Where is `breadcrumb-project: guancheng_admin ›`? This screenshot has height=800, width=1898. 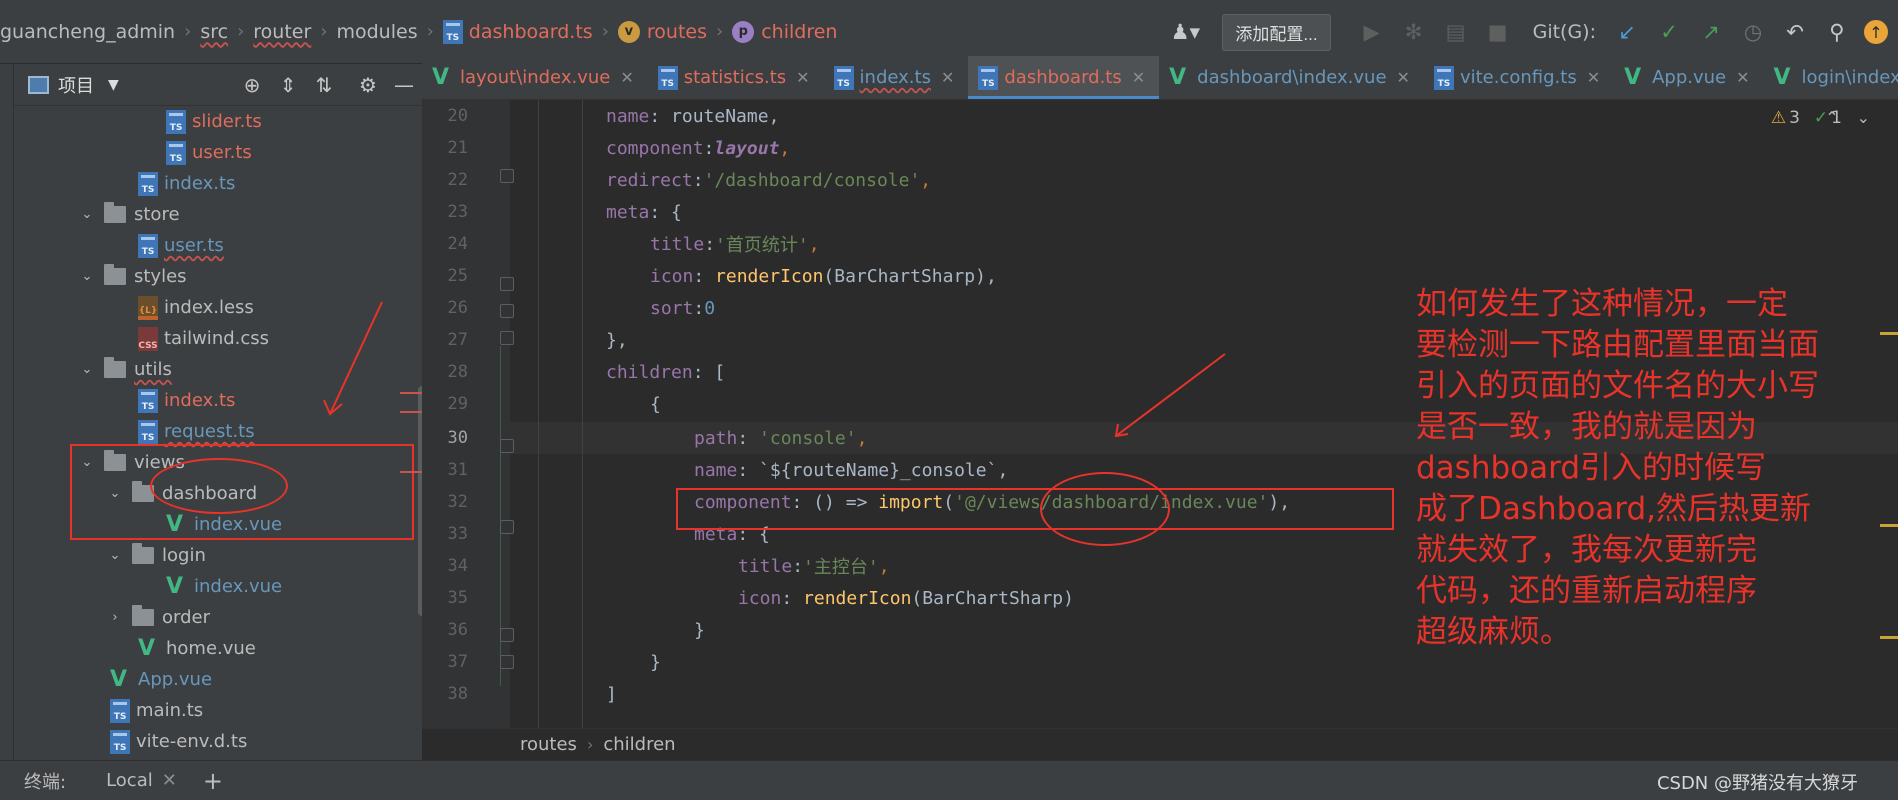
breadcrumb-project: guancheng_admin › is located at coordinates (100, 32).